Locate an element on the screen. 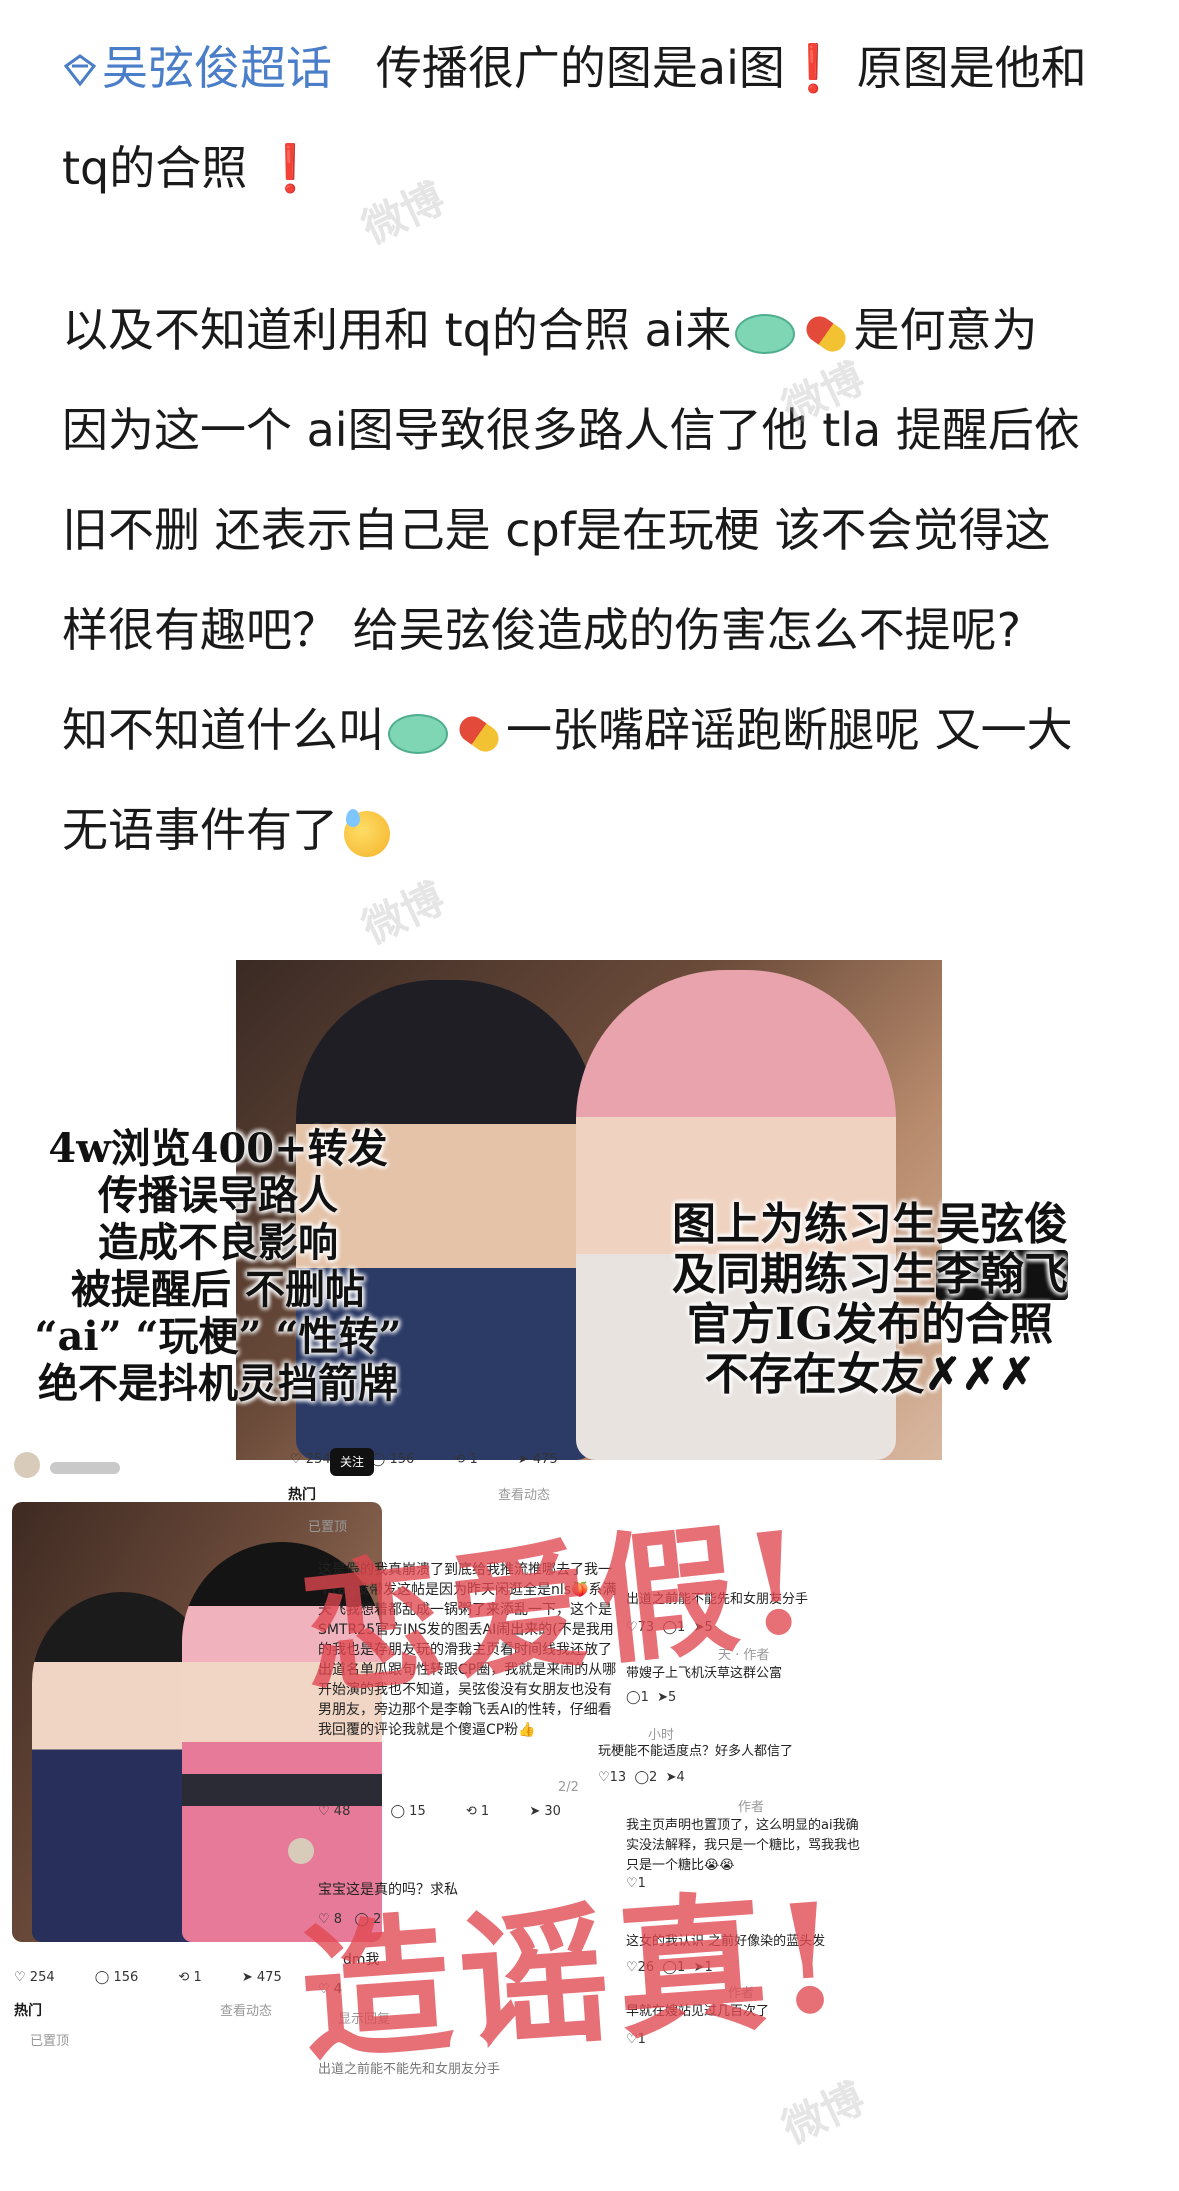  overlay-line: 造成不良影响 is located at coordinates (218, 1242).